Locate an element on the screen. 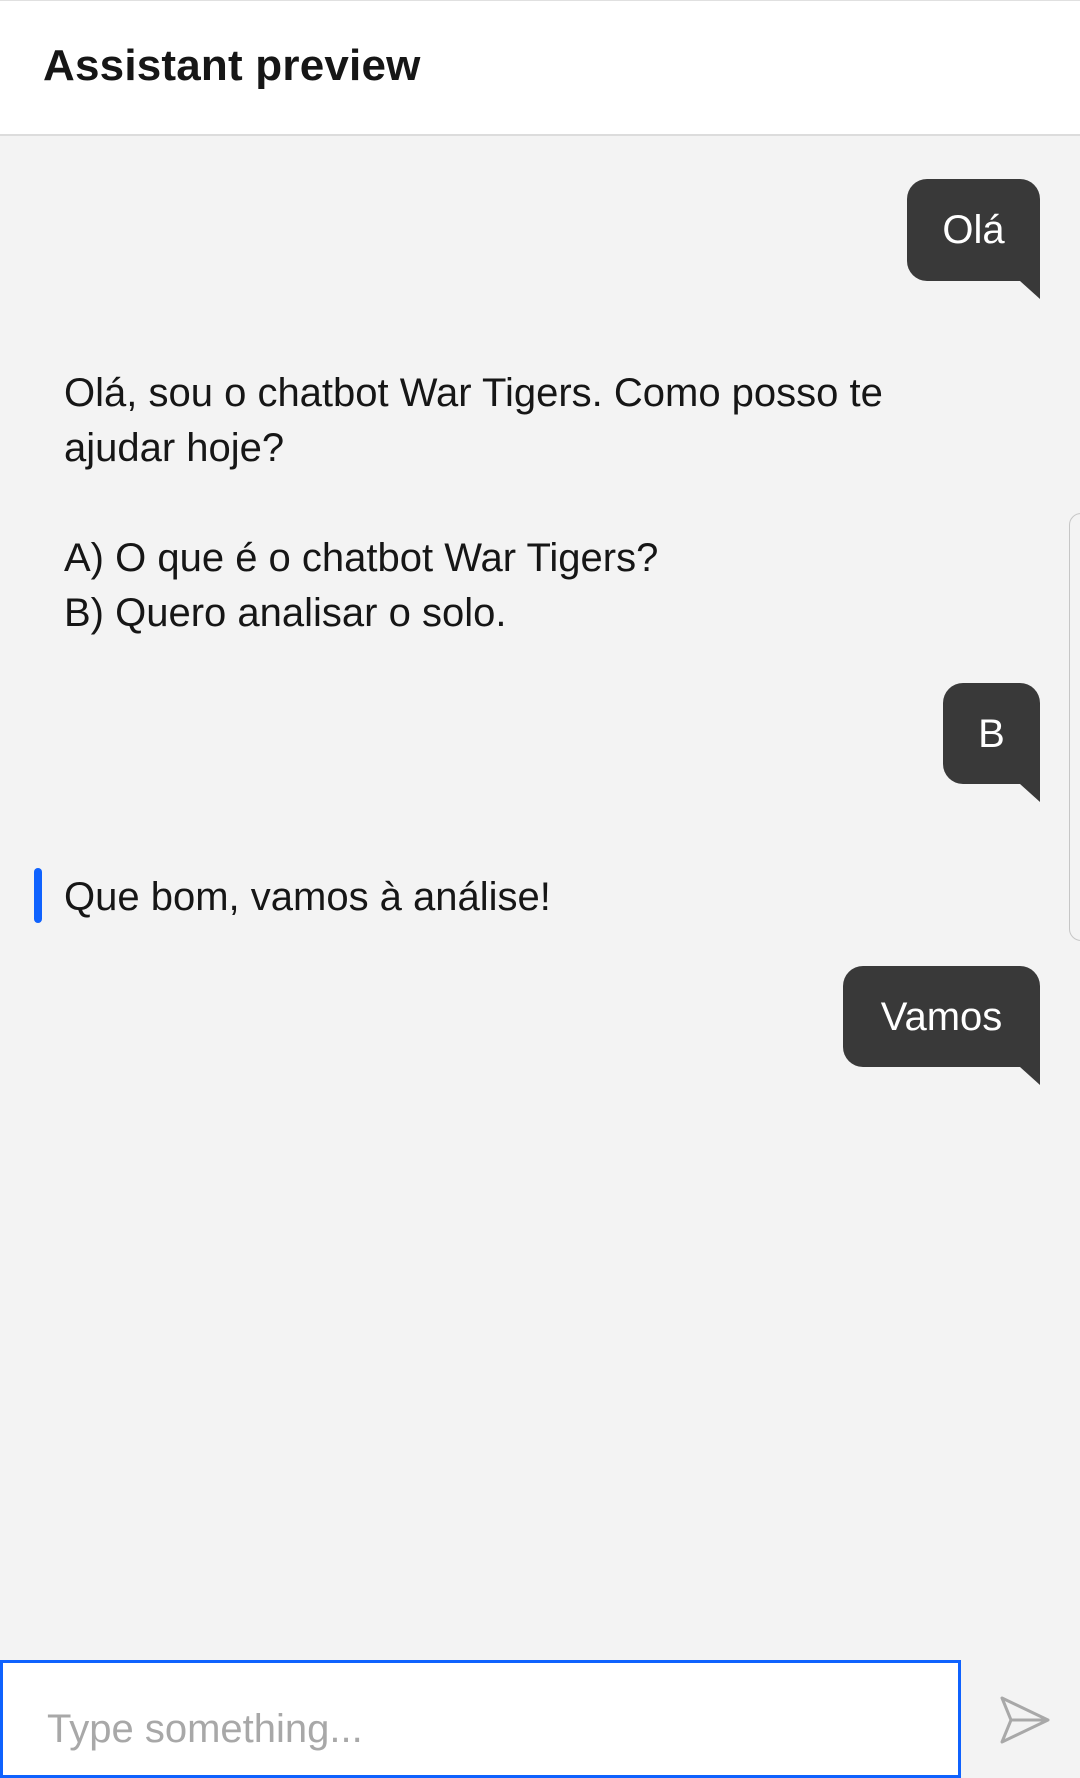 The width and height of the screenshot is (1080, 1778). bot-message: Que bom, vamos à análise! is located at coordinates (307, 897).